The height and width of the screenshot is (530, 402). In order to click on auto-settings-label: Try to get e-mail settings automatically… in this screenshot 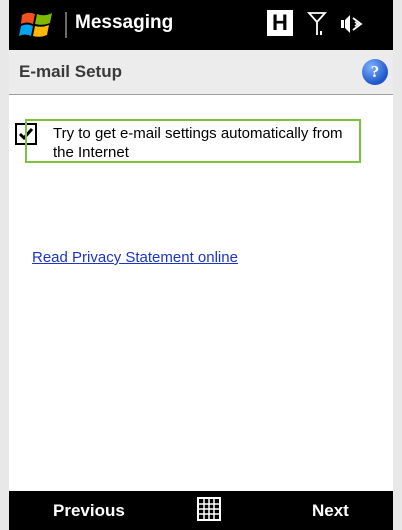, I will do `click(206, 143)`.